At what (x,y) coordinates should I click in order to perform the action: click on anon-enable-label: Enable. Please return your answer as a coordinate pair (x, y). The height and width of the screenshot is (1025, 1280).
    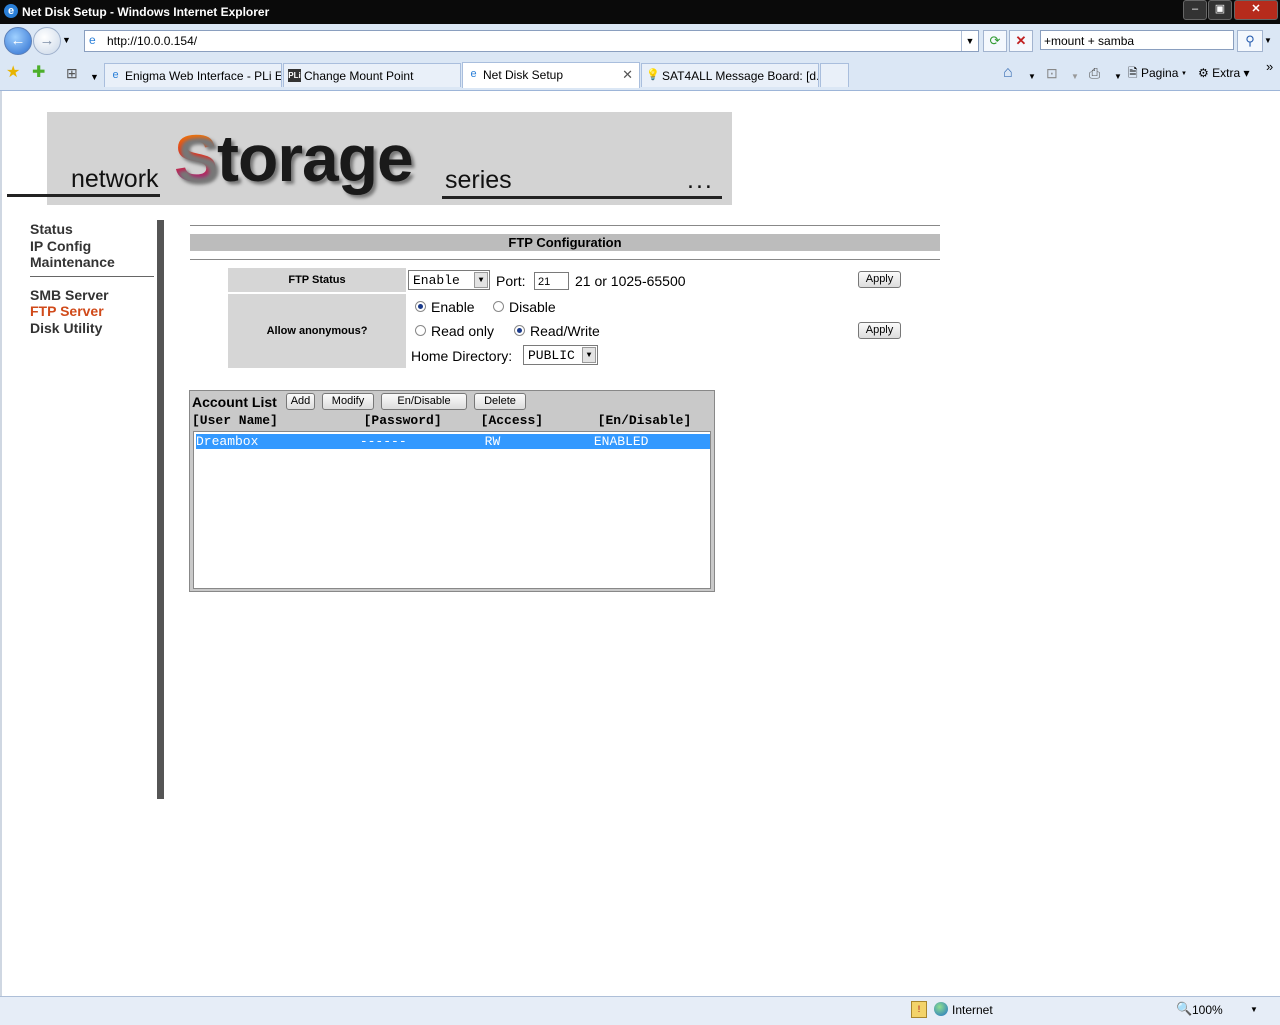
    Looking at the image, I should click on (453, 307).